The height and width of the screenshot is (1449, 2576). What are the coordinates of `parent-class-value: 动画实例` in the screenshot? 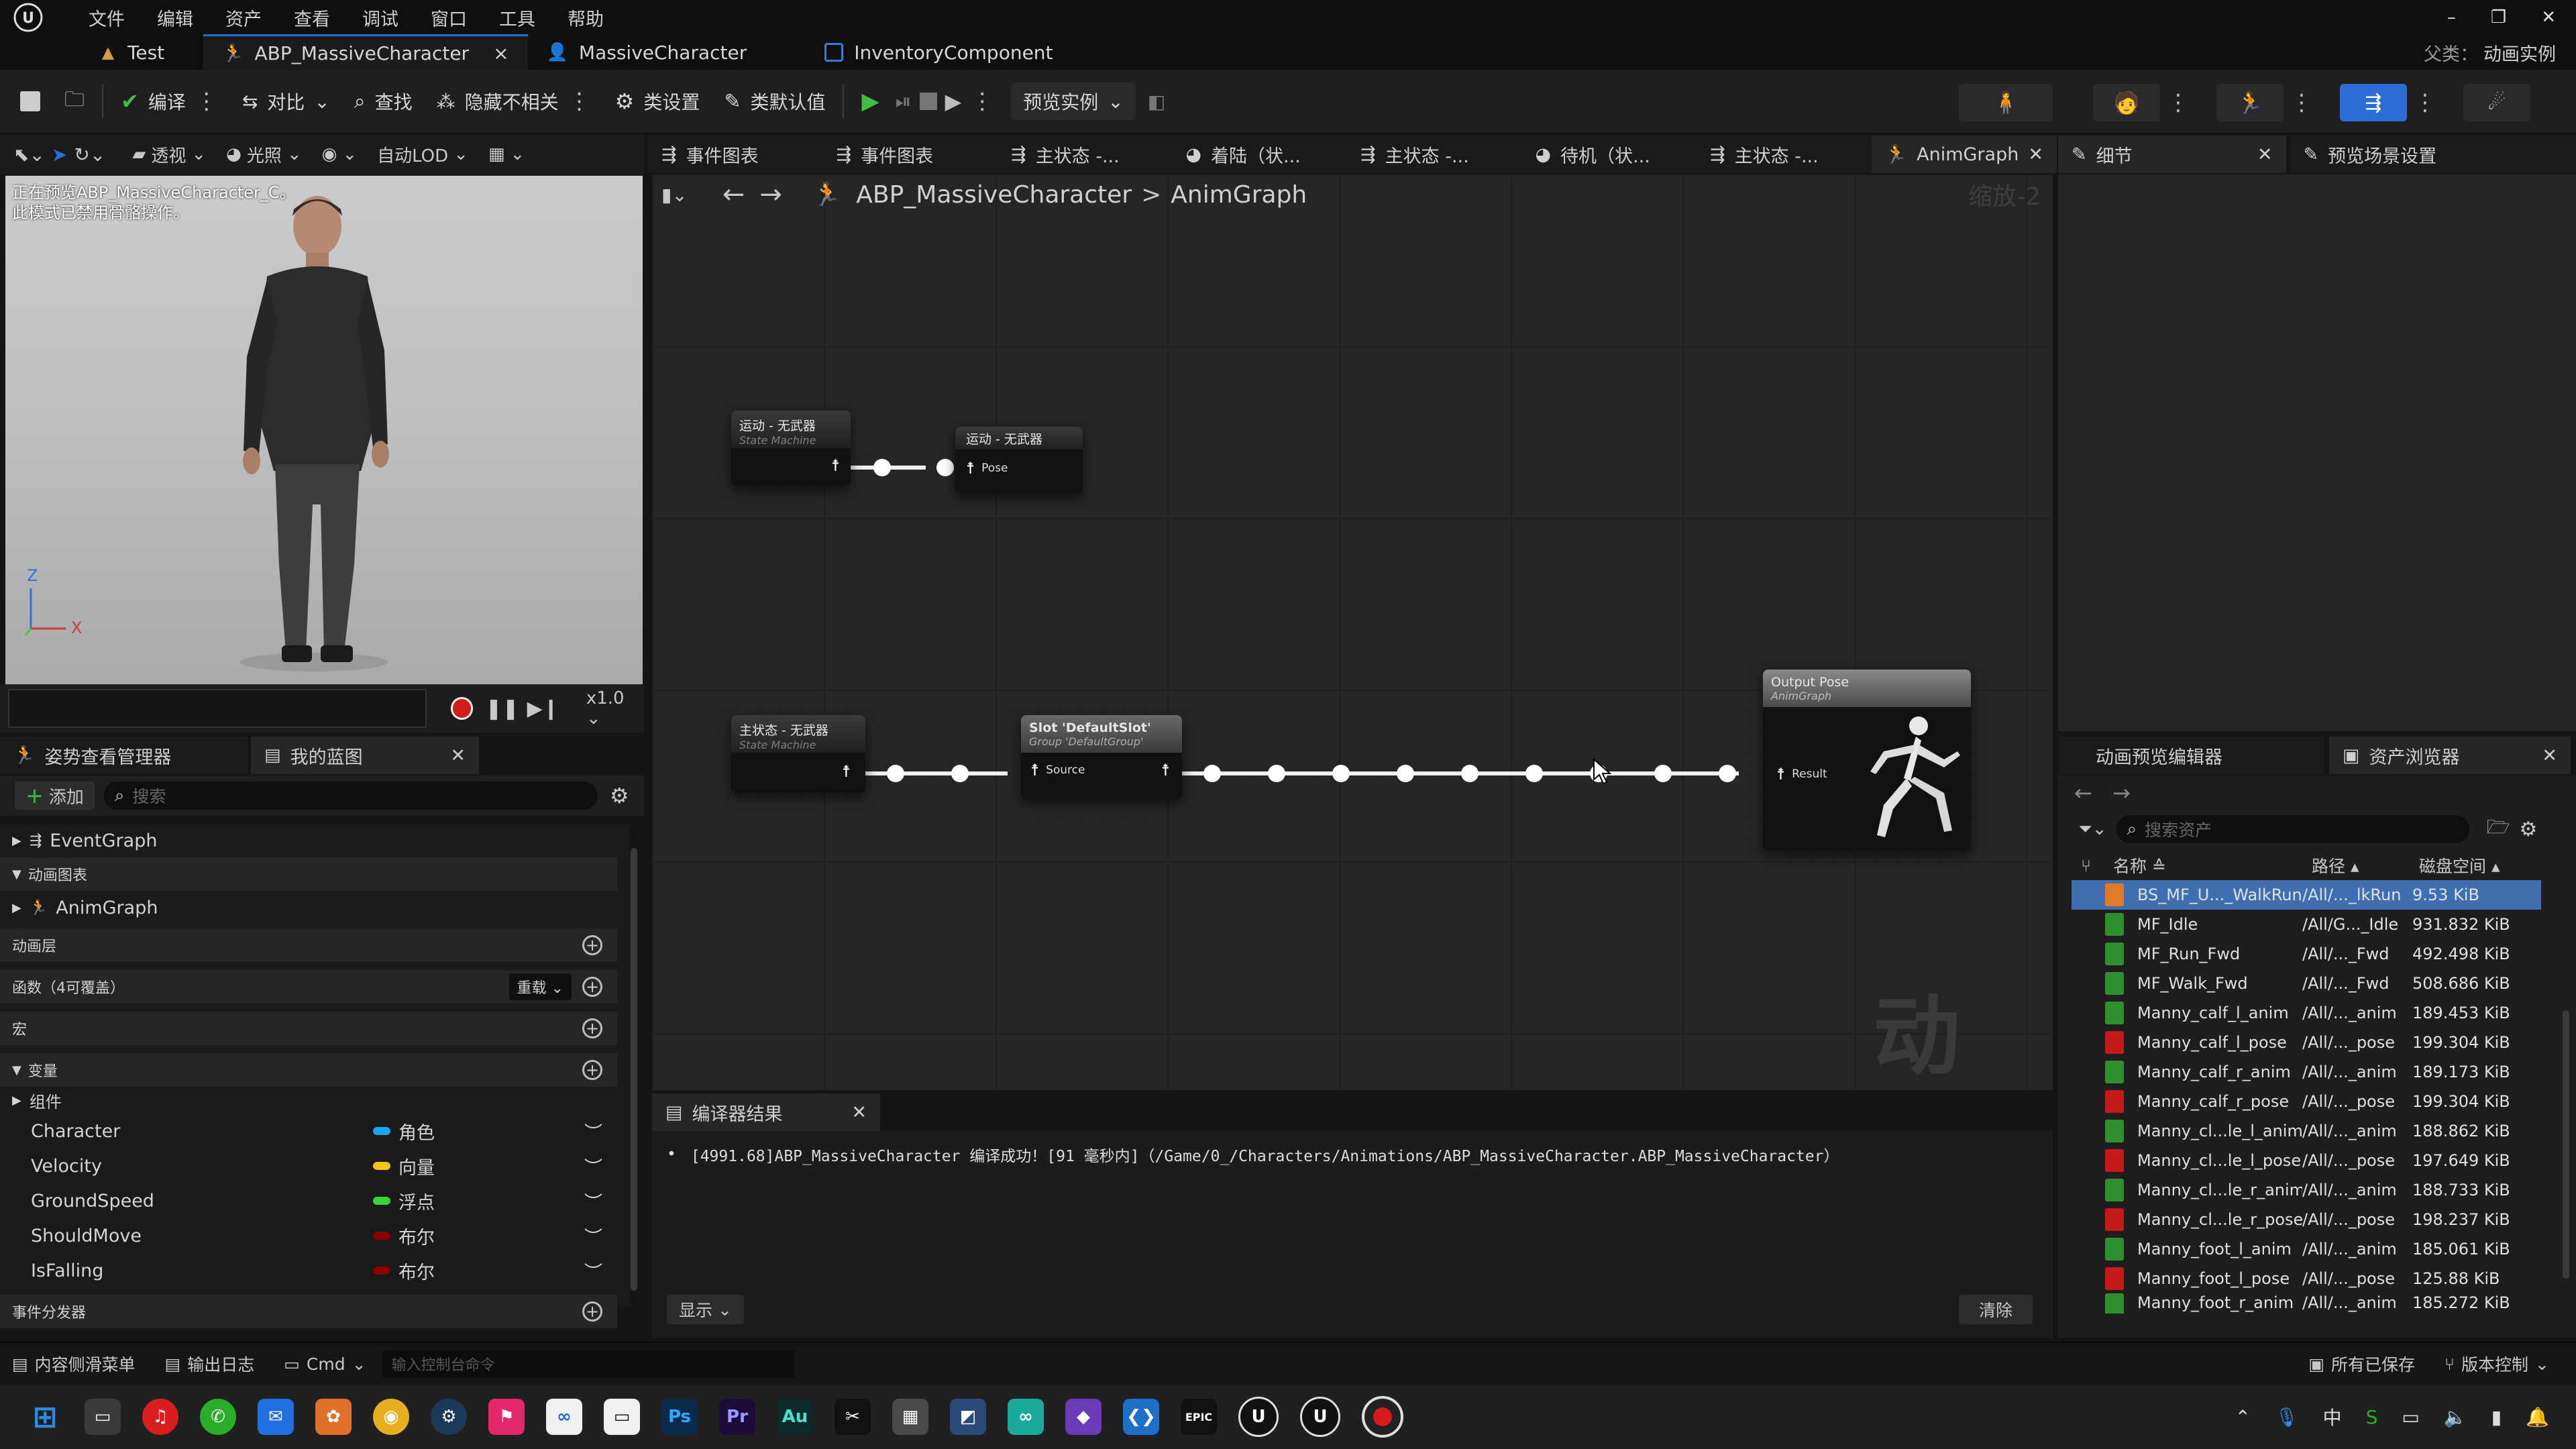 It's located at (2519, 53).